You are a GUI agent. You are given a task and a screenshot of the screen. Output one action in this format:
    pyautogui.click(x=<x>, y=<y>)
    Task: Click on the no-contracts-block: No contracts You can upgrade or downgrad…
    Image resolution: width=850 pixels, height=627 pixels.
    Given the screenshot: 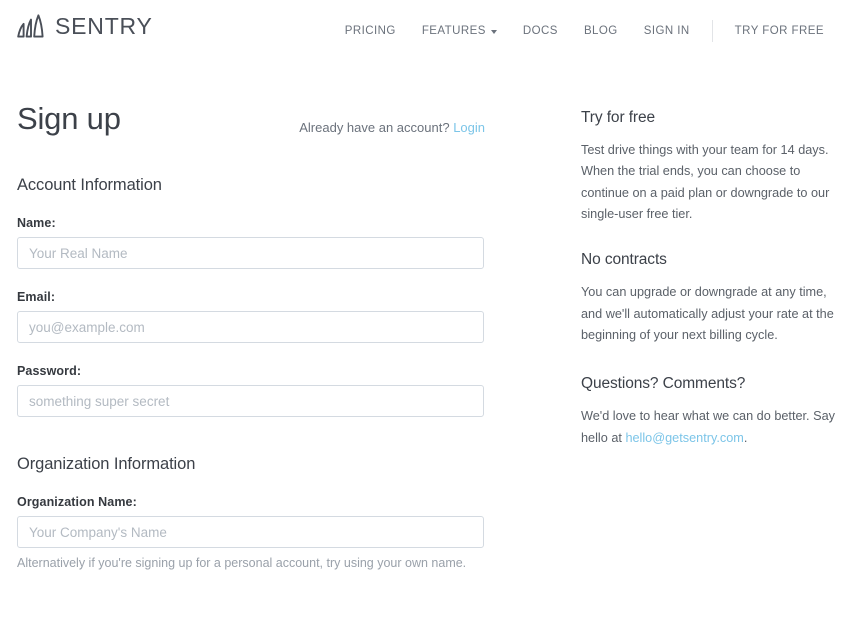 What is the action you would take?
    pyautogui.click(x=709, y=298)
    